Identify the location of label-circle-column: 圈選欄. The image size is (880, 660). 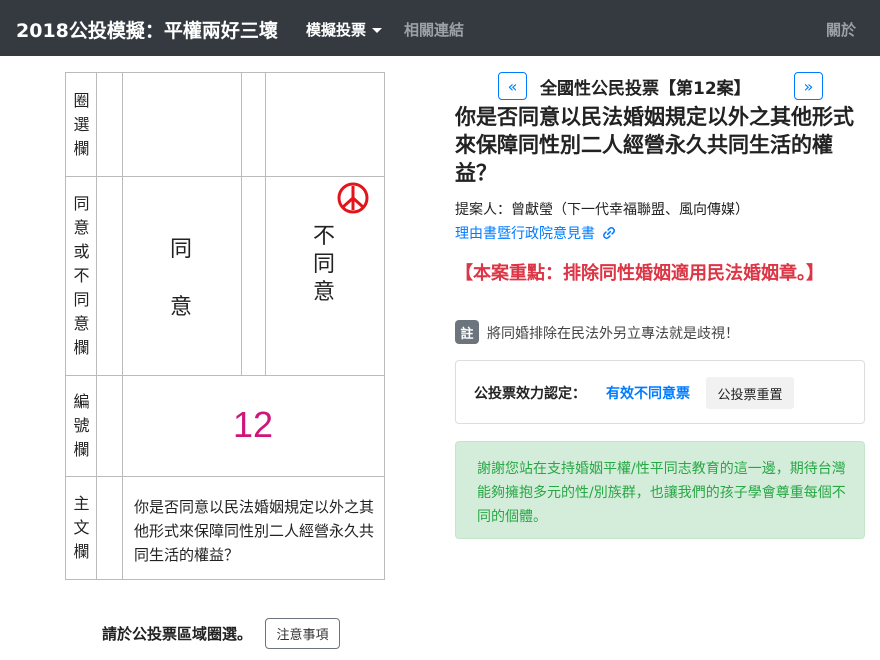
(81, 124).